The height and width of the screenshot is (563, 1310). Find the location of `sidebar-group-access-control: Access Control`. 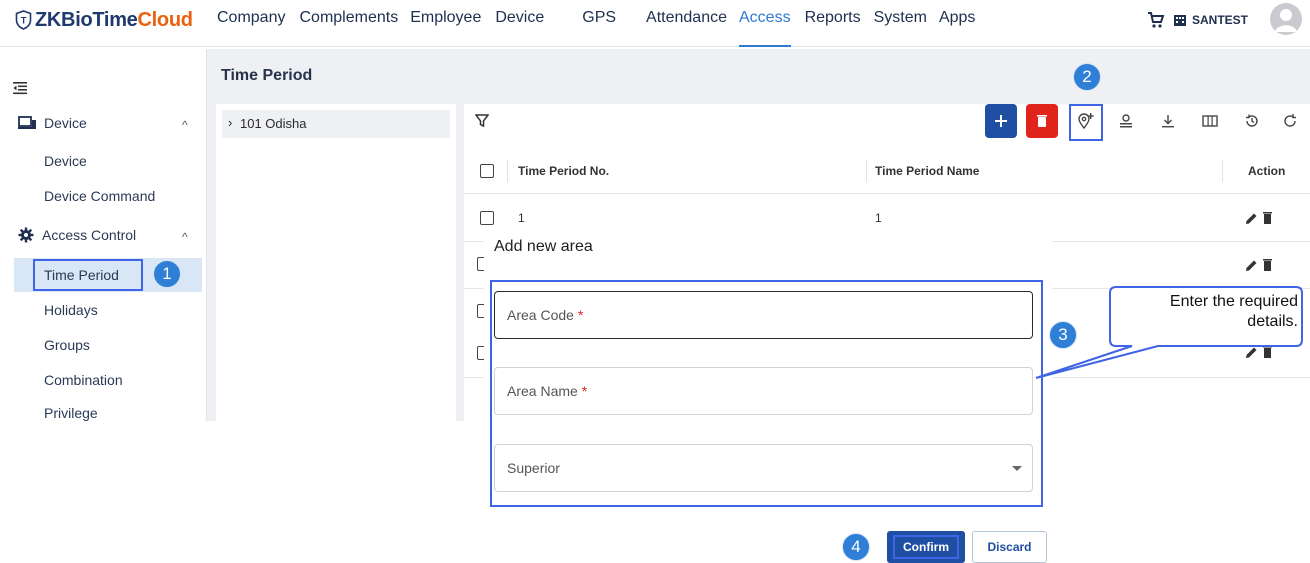

sidebar-group-access-control: Access Control is located at coordinates (77, 235).